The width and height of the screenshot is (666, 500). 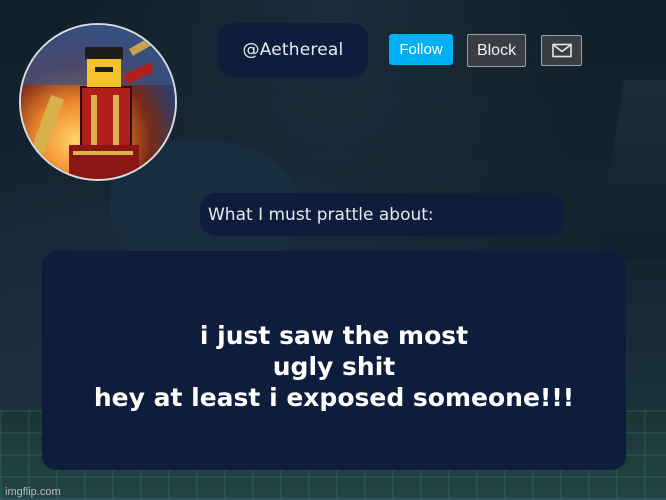 I want to click on avatar-icon, so click(x=98, y=102).